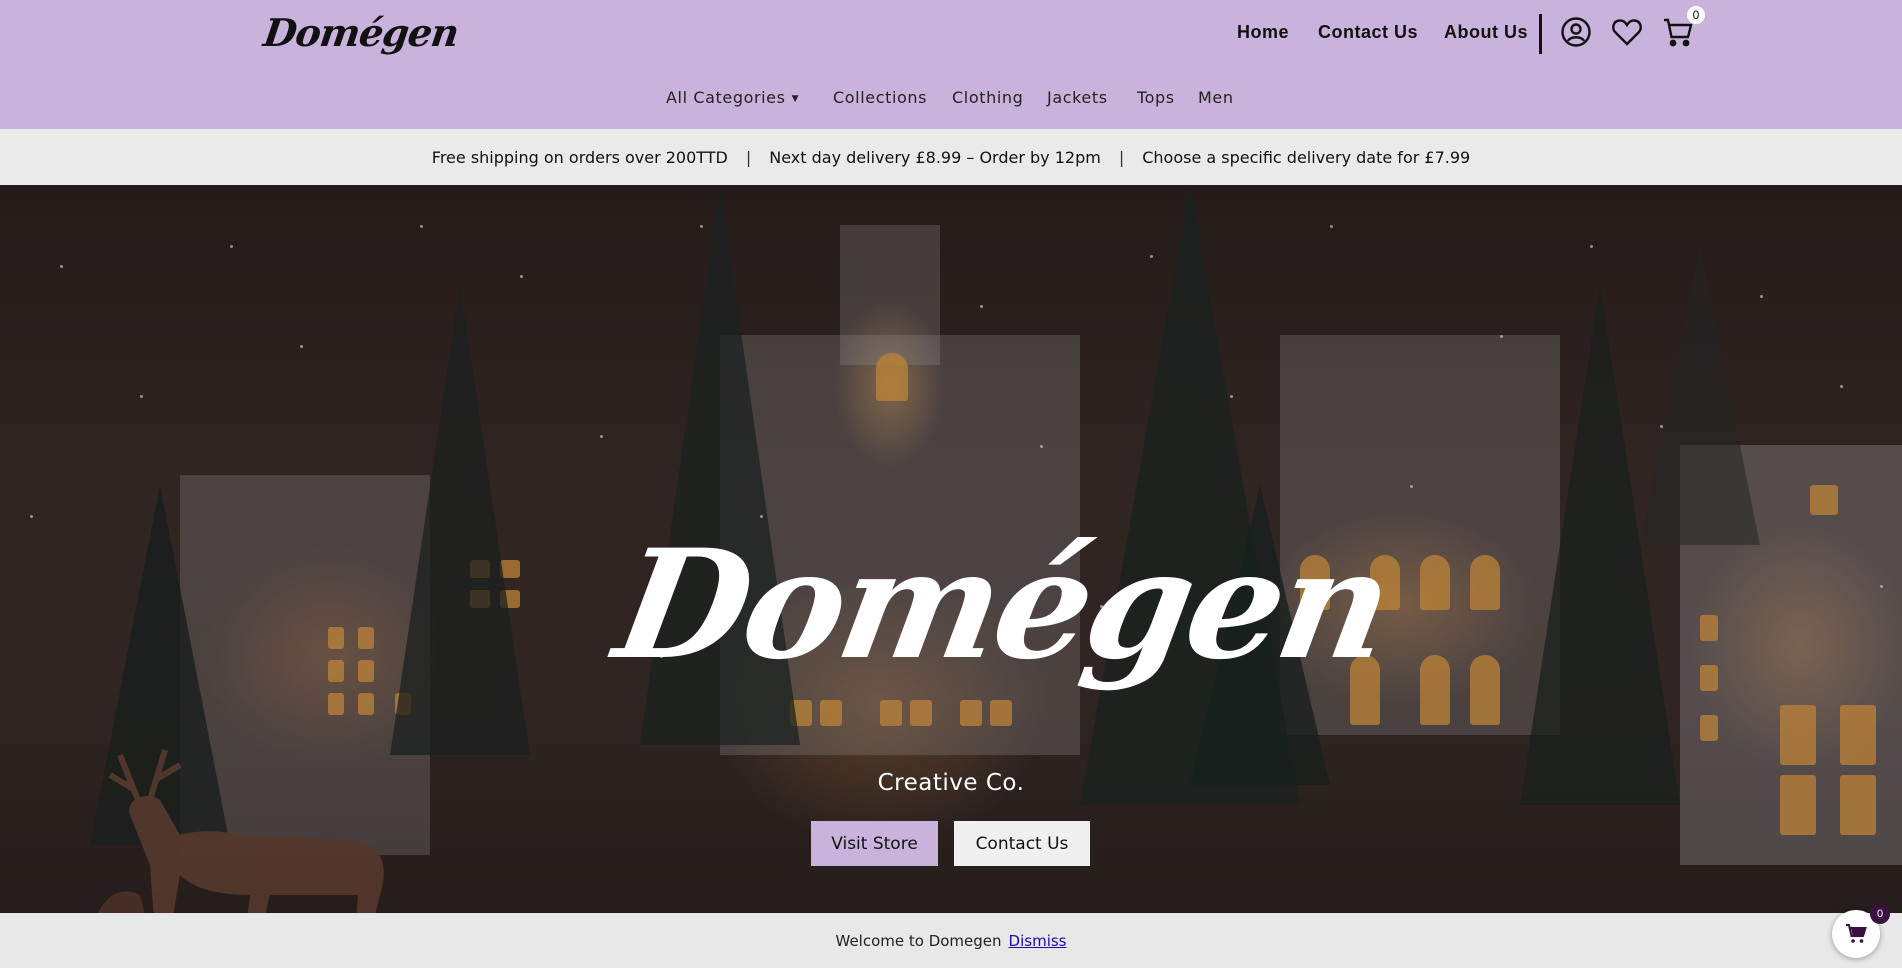  Describe the element at coordinates (874, 843) in the screenshot. I see `visit-store-button: Visit Store` at that location.